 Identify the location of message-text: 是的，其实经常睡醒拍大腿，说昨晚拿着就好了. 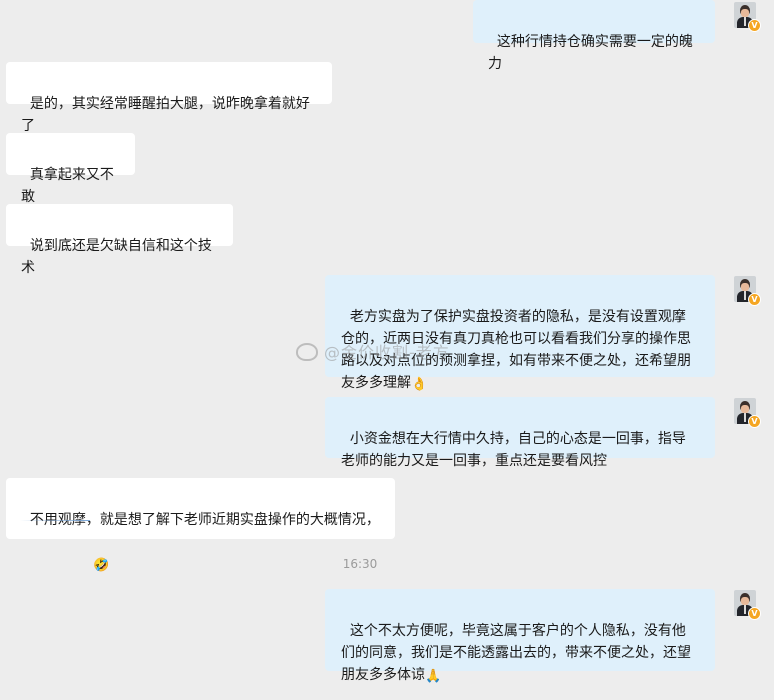
(165, 115).